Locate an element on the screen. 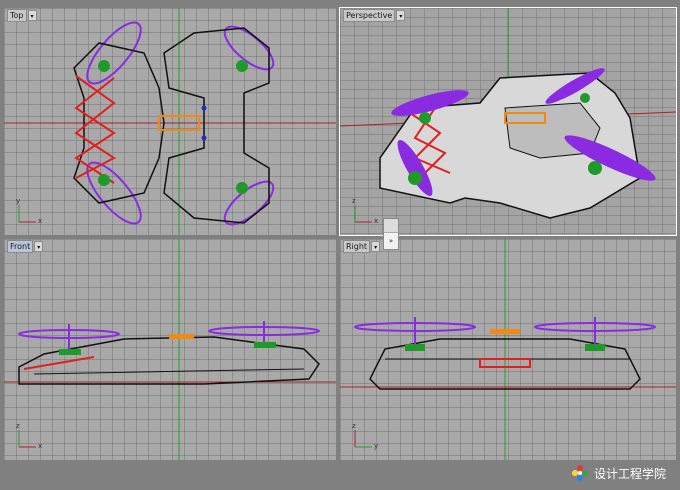 Image resolution: width=680 pixels, height=490 pixels. double-chevron-icon: » is located at coordinates (391, 241).